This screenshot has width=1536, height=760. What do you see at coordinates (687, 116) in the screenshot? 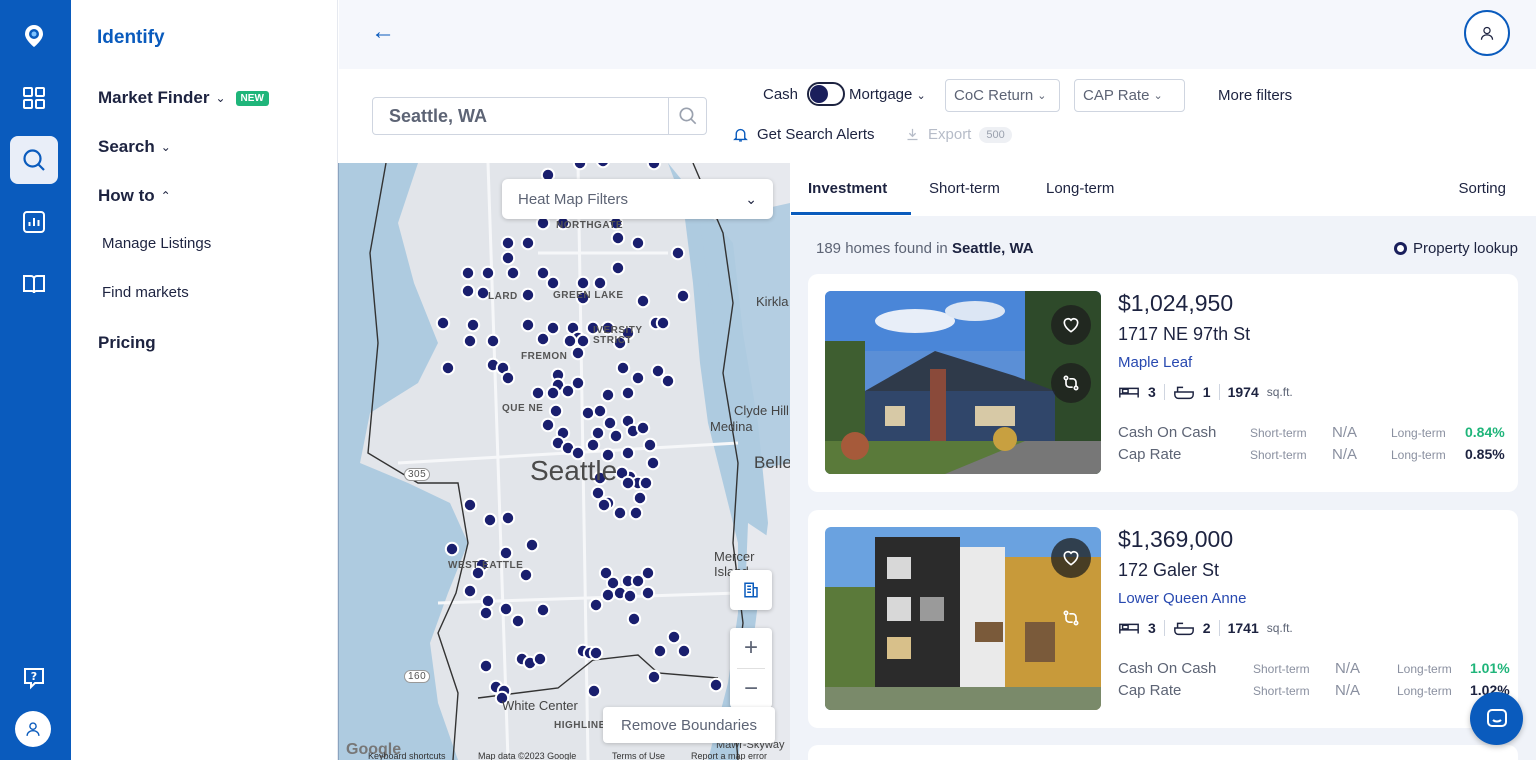
I see `search-button` at bounding box center [687, 116].